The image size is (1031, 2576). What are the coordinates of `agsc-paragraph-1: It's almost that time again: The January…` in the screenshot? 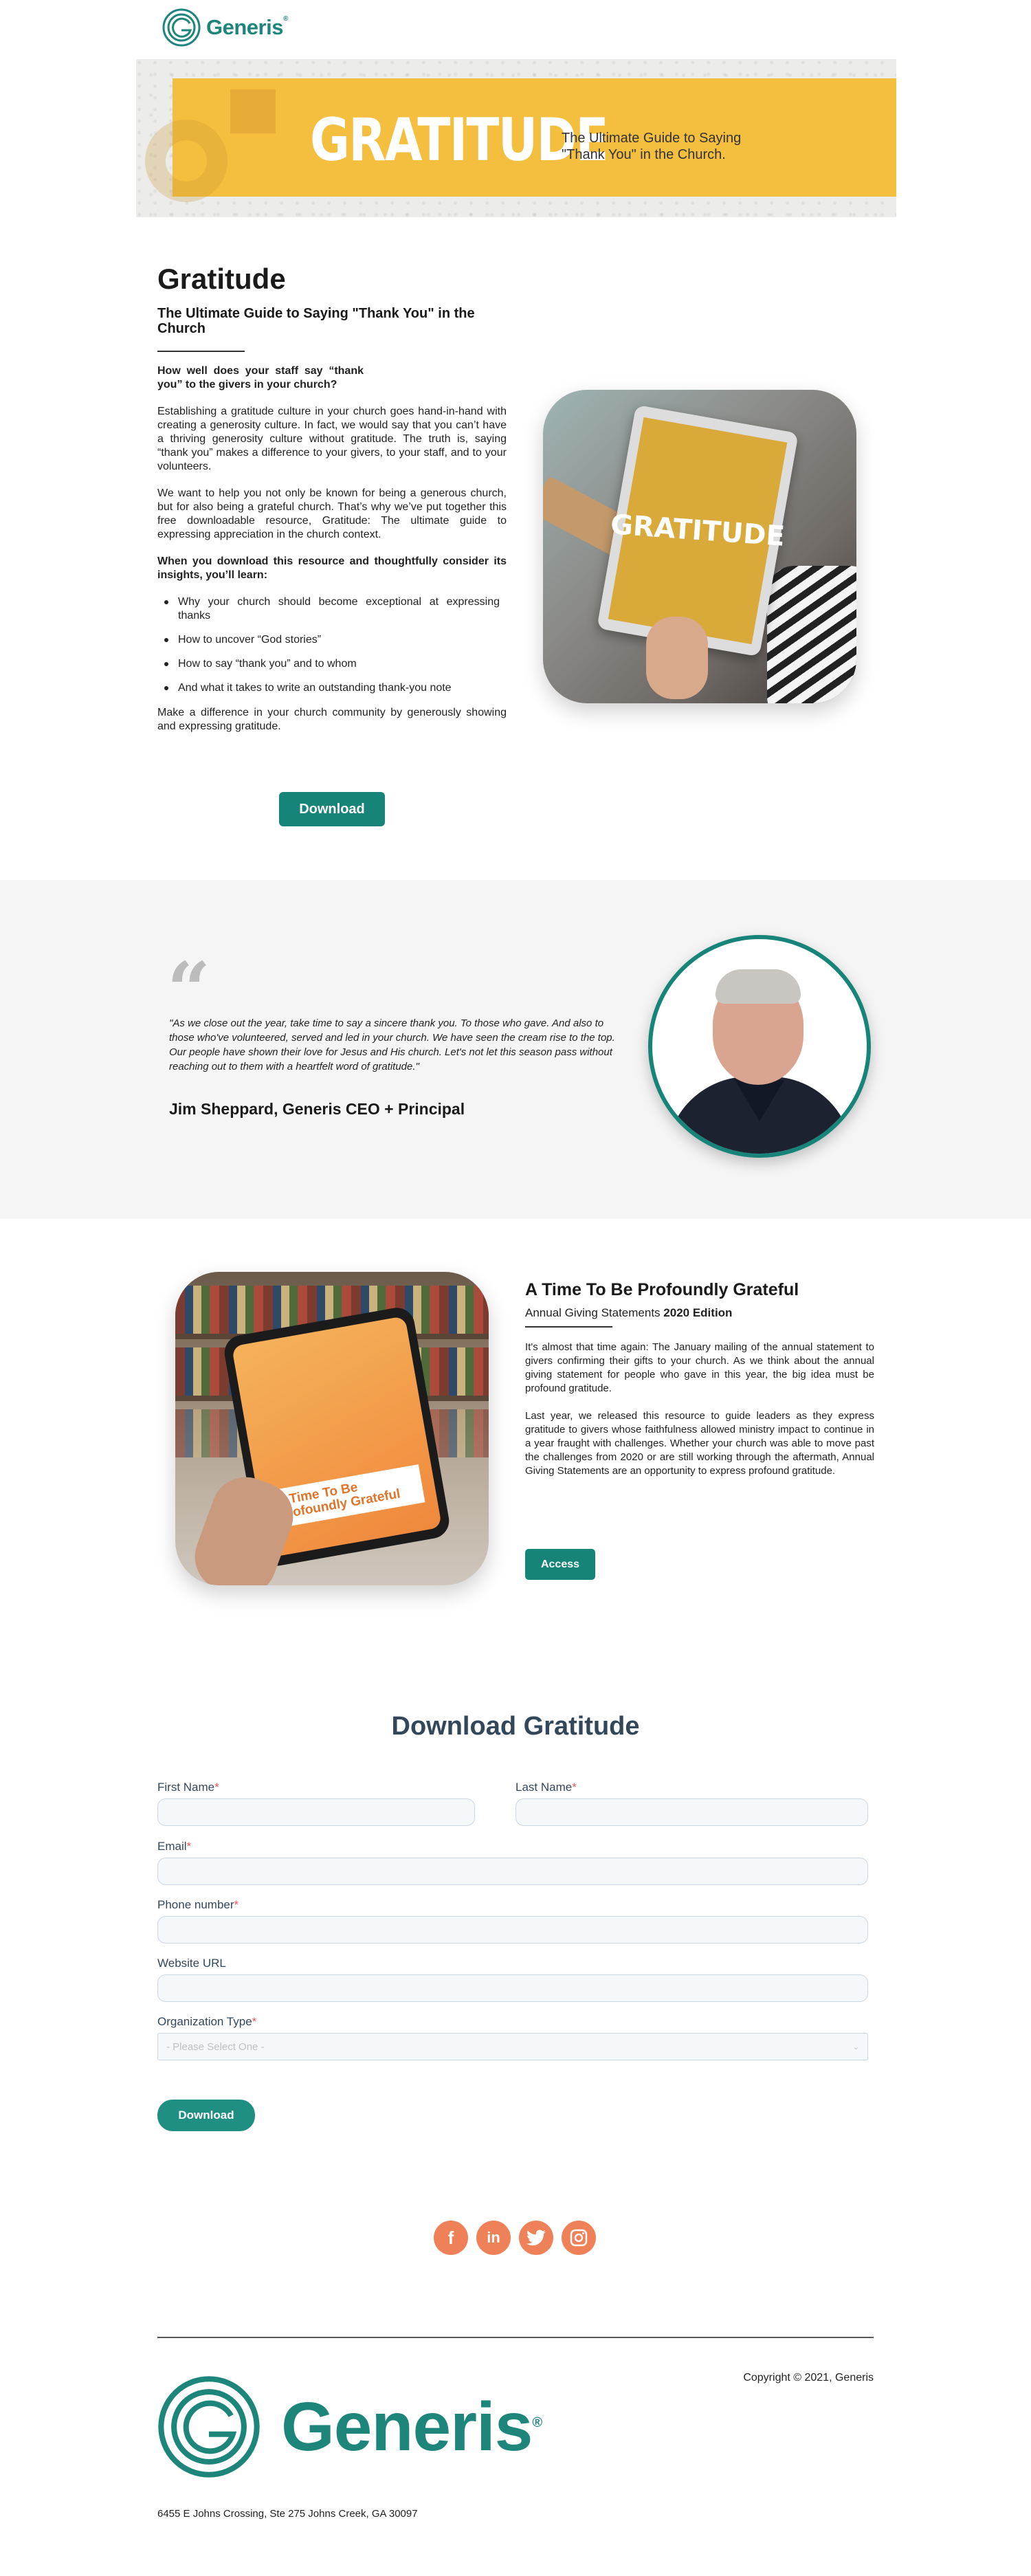 It's located at (699, 1367).